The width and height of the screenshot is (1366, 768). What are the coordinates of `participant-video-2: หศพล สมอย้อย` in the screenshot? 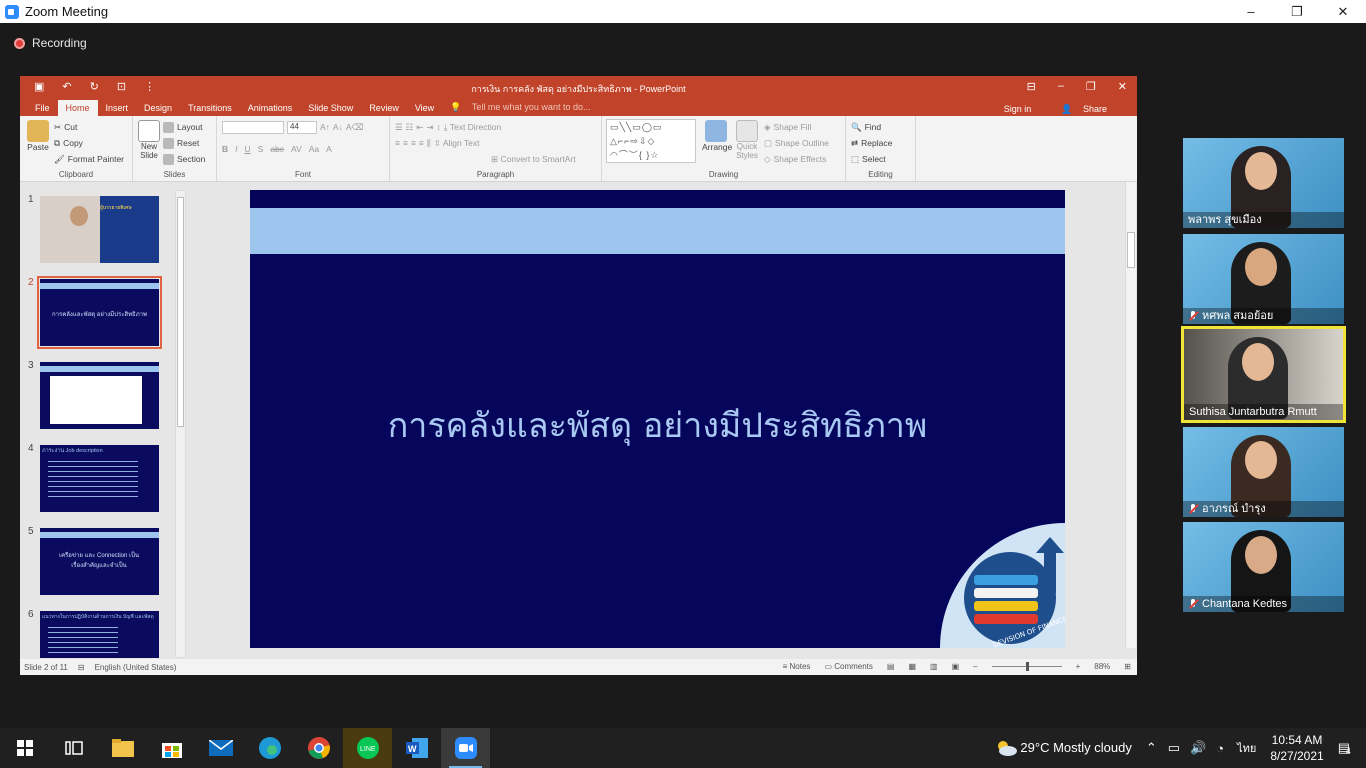 It's located at (1263, 279).